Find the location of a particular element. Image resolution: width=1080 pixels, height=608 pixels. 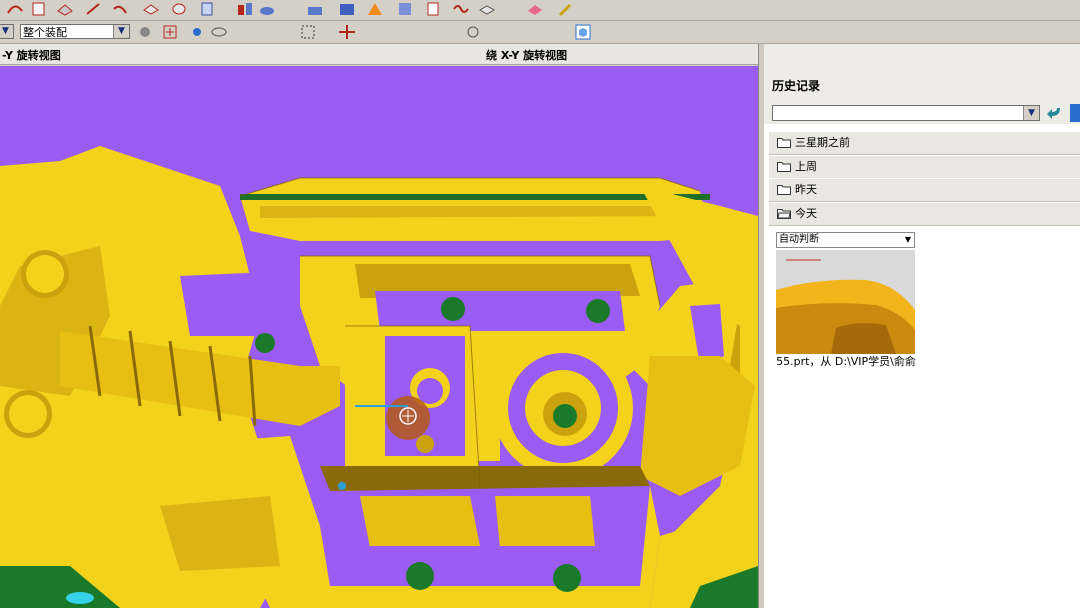

slider-icon is located at coordinates (405, 9).